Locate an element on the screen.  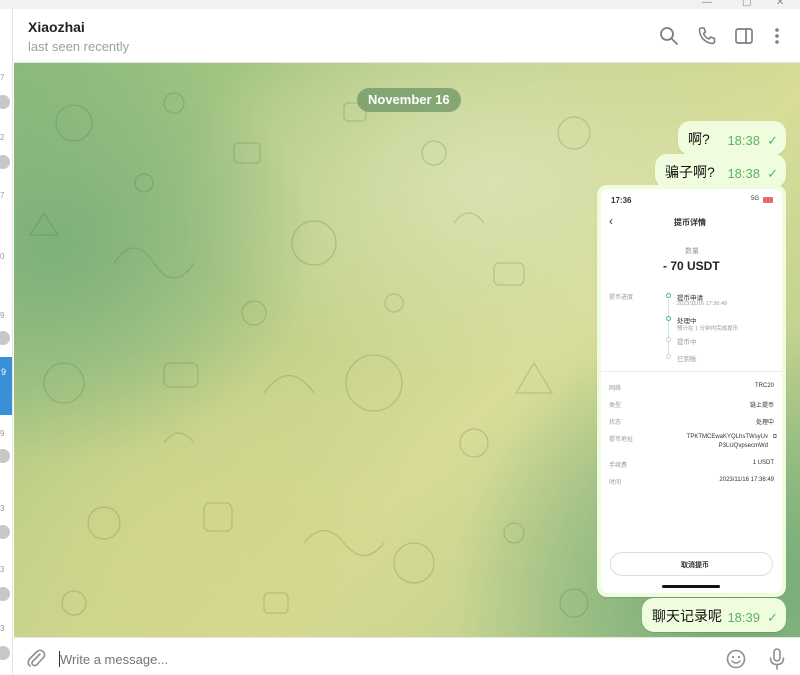
more-vert-icon is located at coordinates (777, 36).